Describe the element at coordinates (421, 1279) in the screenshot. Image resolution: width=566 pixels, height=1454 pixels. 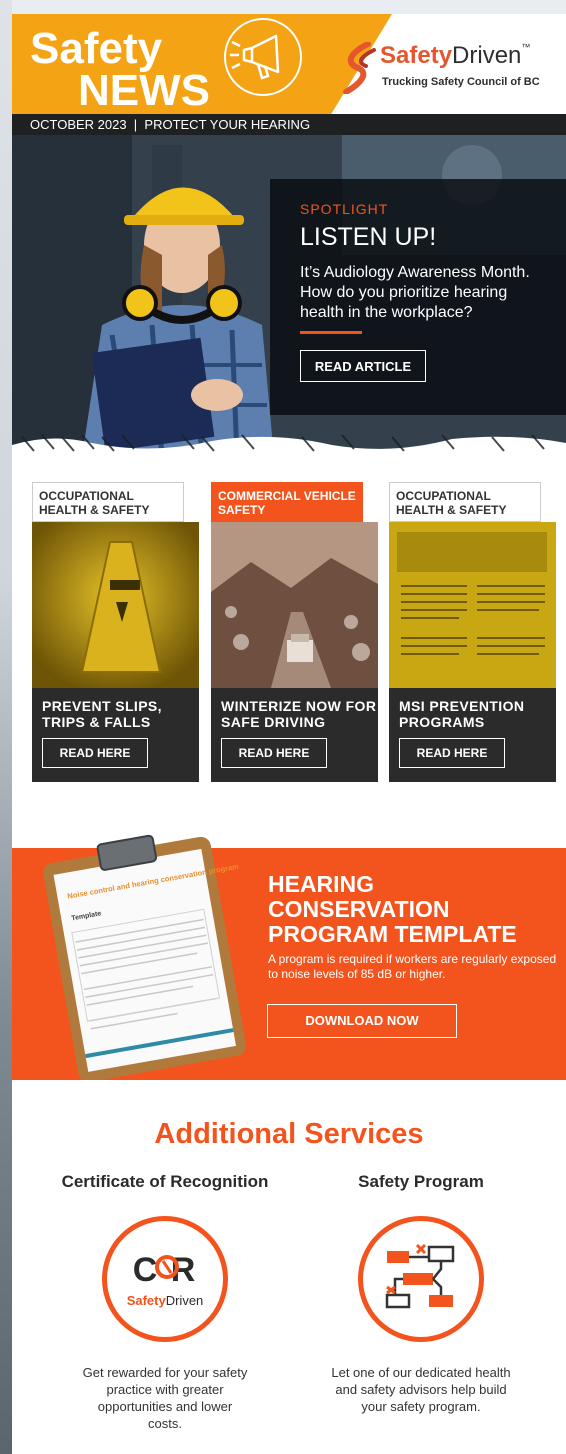
I see `program-flowchart-icon` at that location.